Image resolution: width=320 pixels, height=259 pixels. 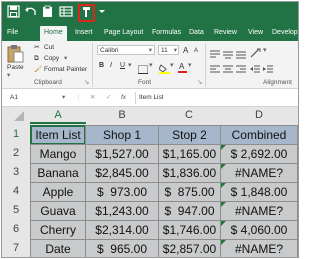 I want to click on column-header-a: A, so click(x=58, y=115).